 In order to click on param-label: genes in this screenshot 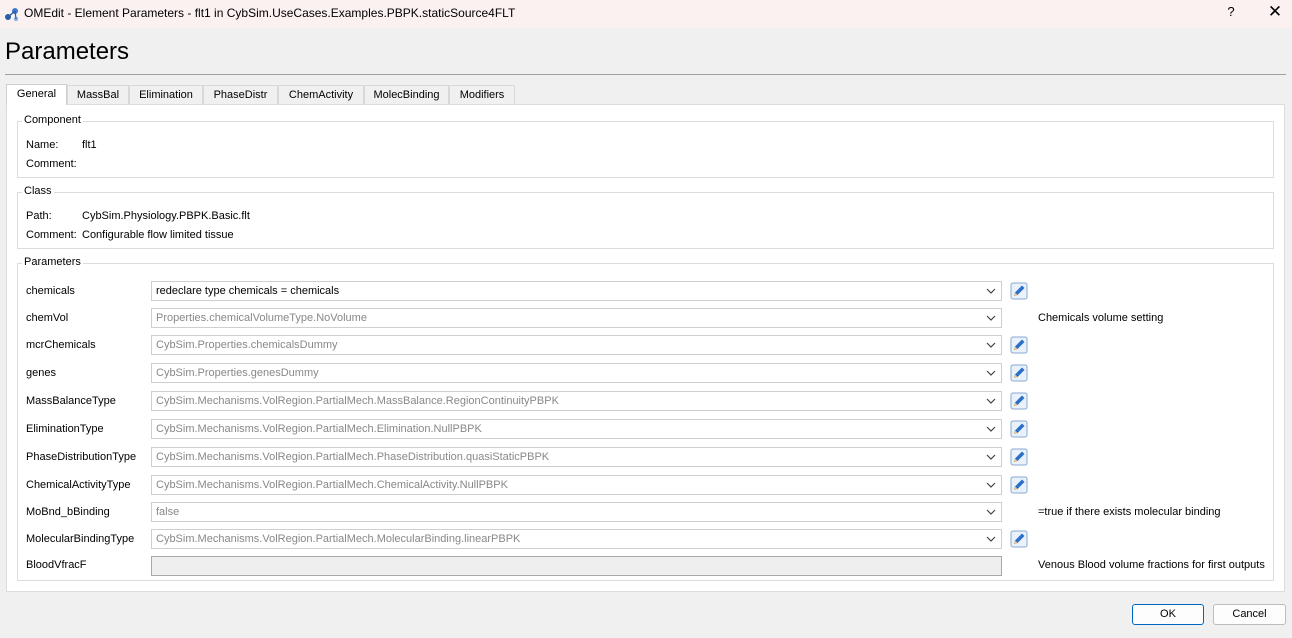, I will do `click(41, 373)`.